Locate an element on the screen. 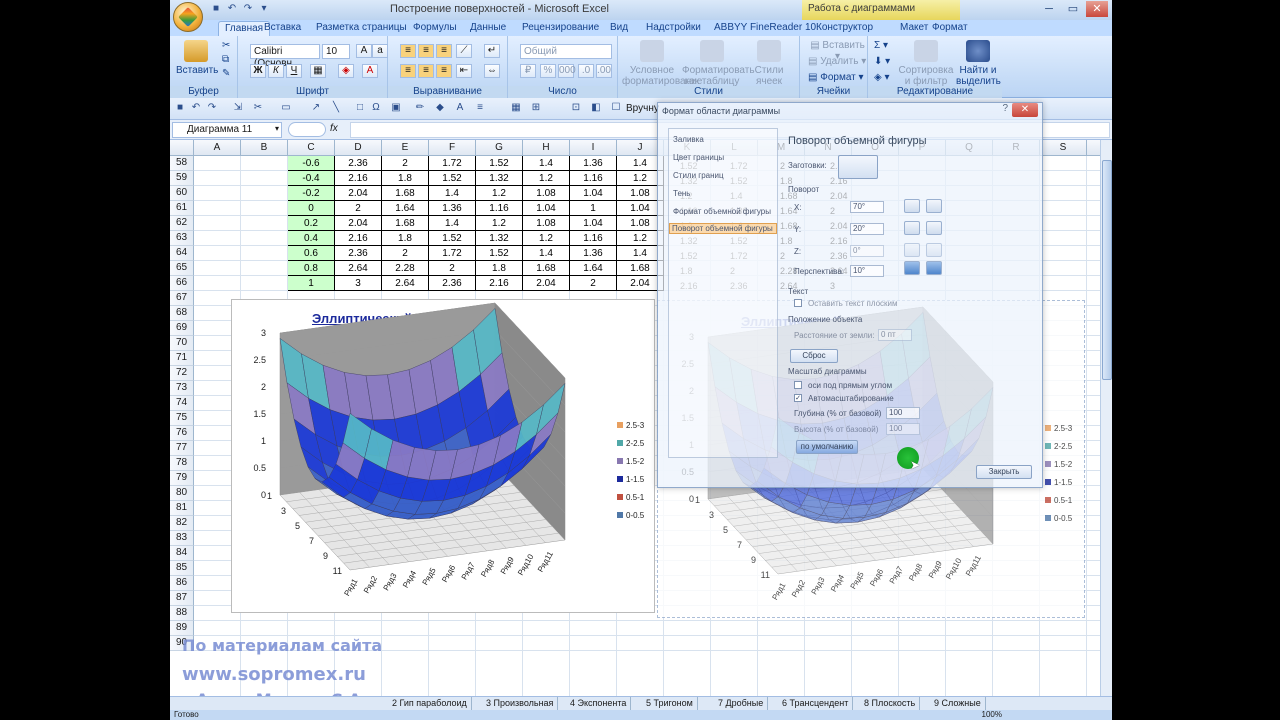 The width and height of the screenshot is (1280, 720). tab-design: Конструктор is located at coordinates (844, 28).